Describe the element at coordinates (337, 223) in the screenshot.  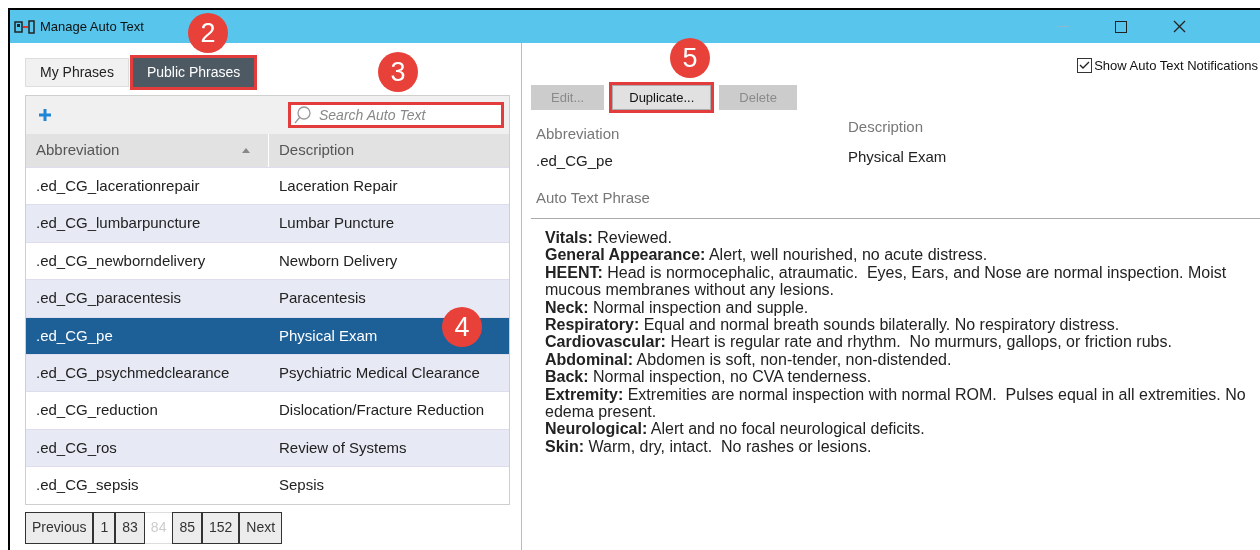
I see `table-cell-text: Lumbar Puncture` at that location.